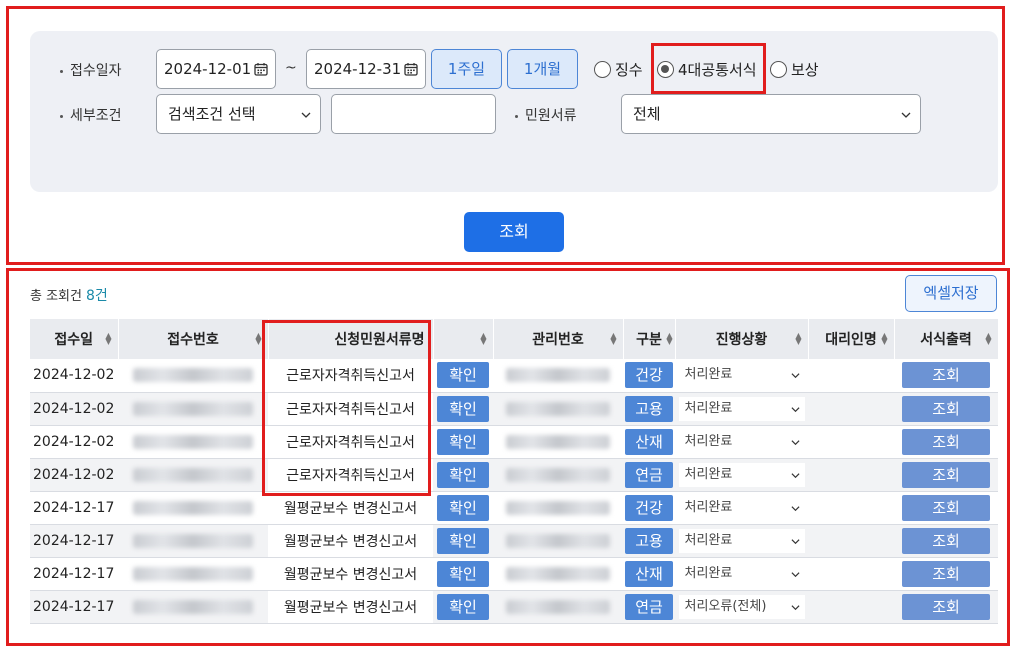 The width and height of the screenshot is (1012, 654). Describe the element at coordinates (351, 339) in the screenshot. I see `col-header-doc-name: 신청민원서류명` at that location.